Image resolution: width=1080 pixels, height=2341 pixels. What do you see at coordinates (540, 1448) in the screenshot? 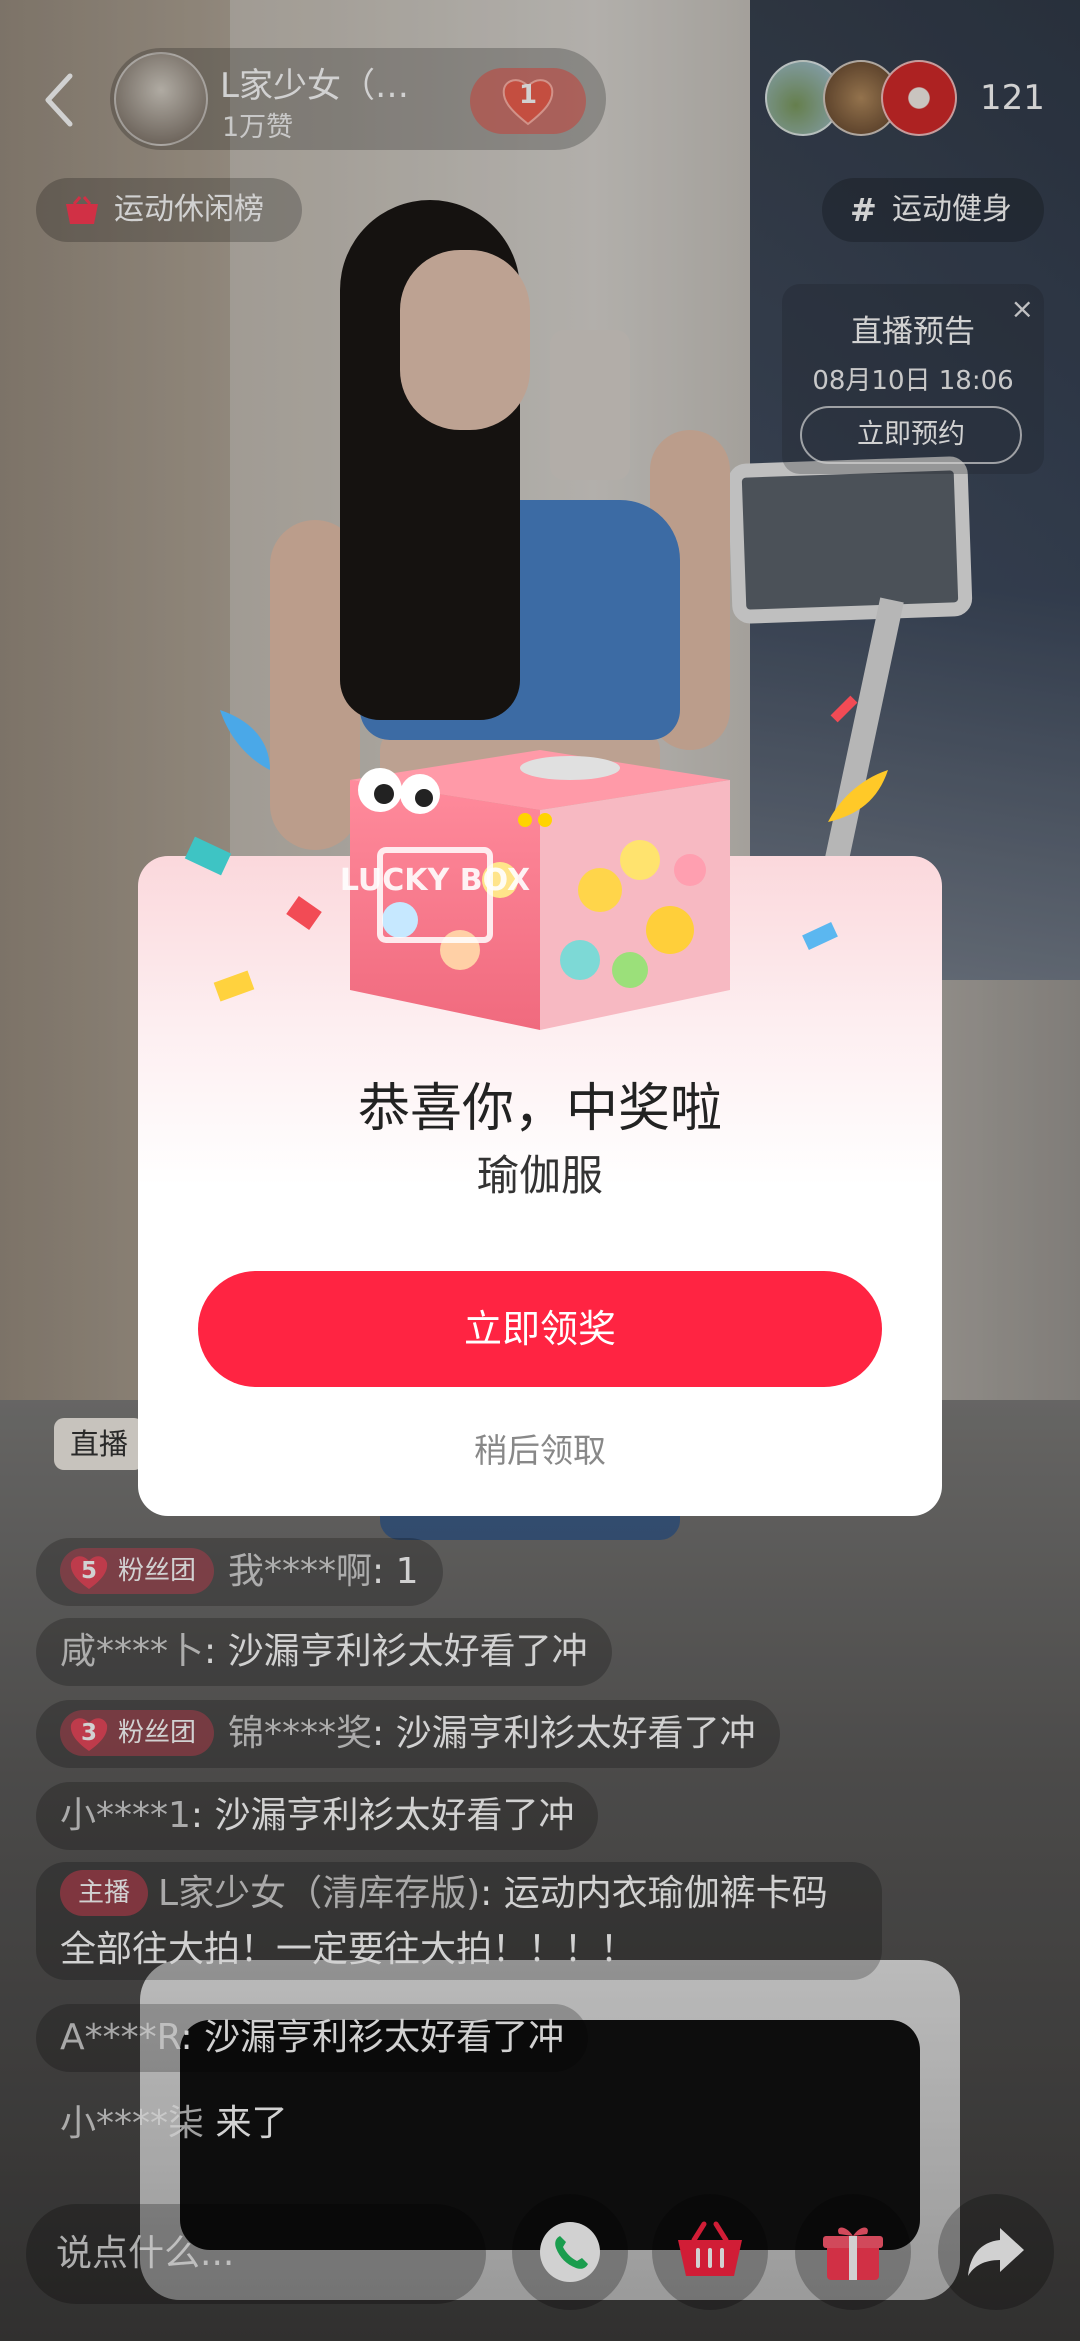
I see `claim-later-button: 稍后领取` at bounding box center [540, 1448].